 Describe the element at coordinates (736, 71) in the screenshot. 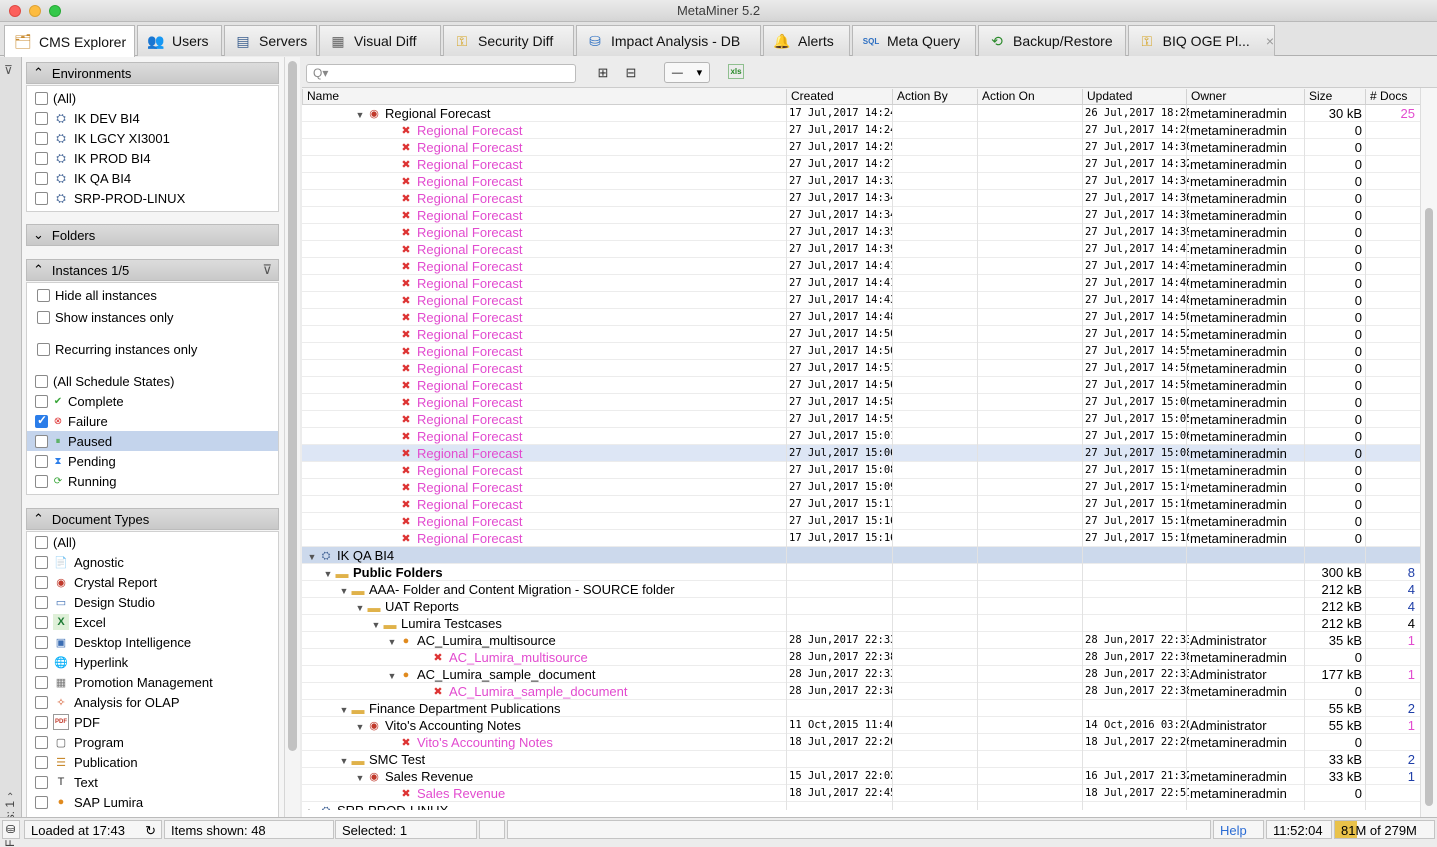

I see `export-excel-icon: xls` at that location.